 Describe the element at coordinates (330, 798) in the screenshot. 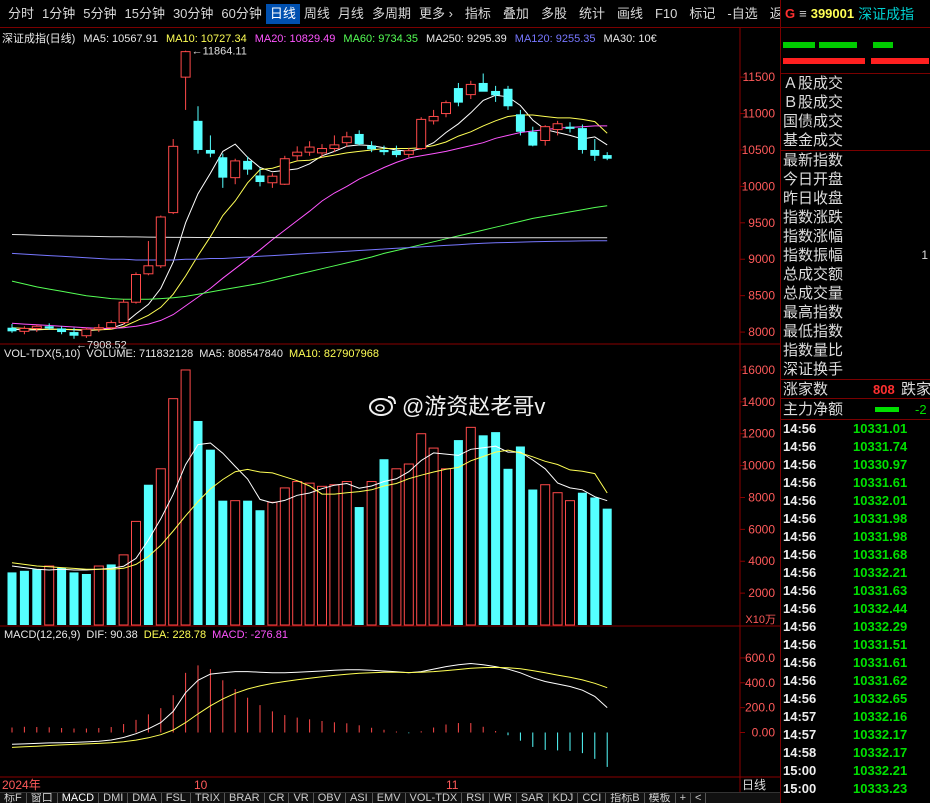

I see `indicator-tab: OBV` at that location.